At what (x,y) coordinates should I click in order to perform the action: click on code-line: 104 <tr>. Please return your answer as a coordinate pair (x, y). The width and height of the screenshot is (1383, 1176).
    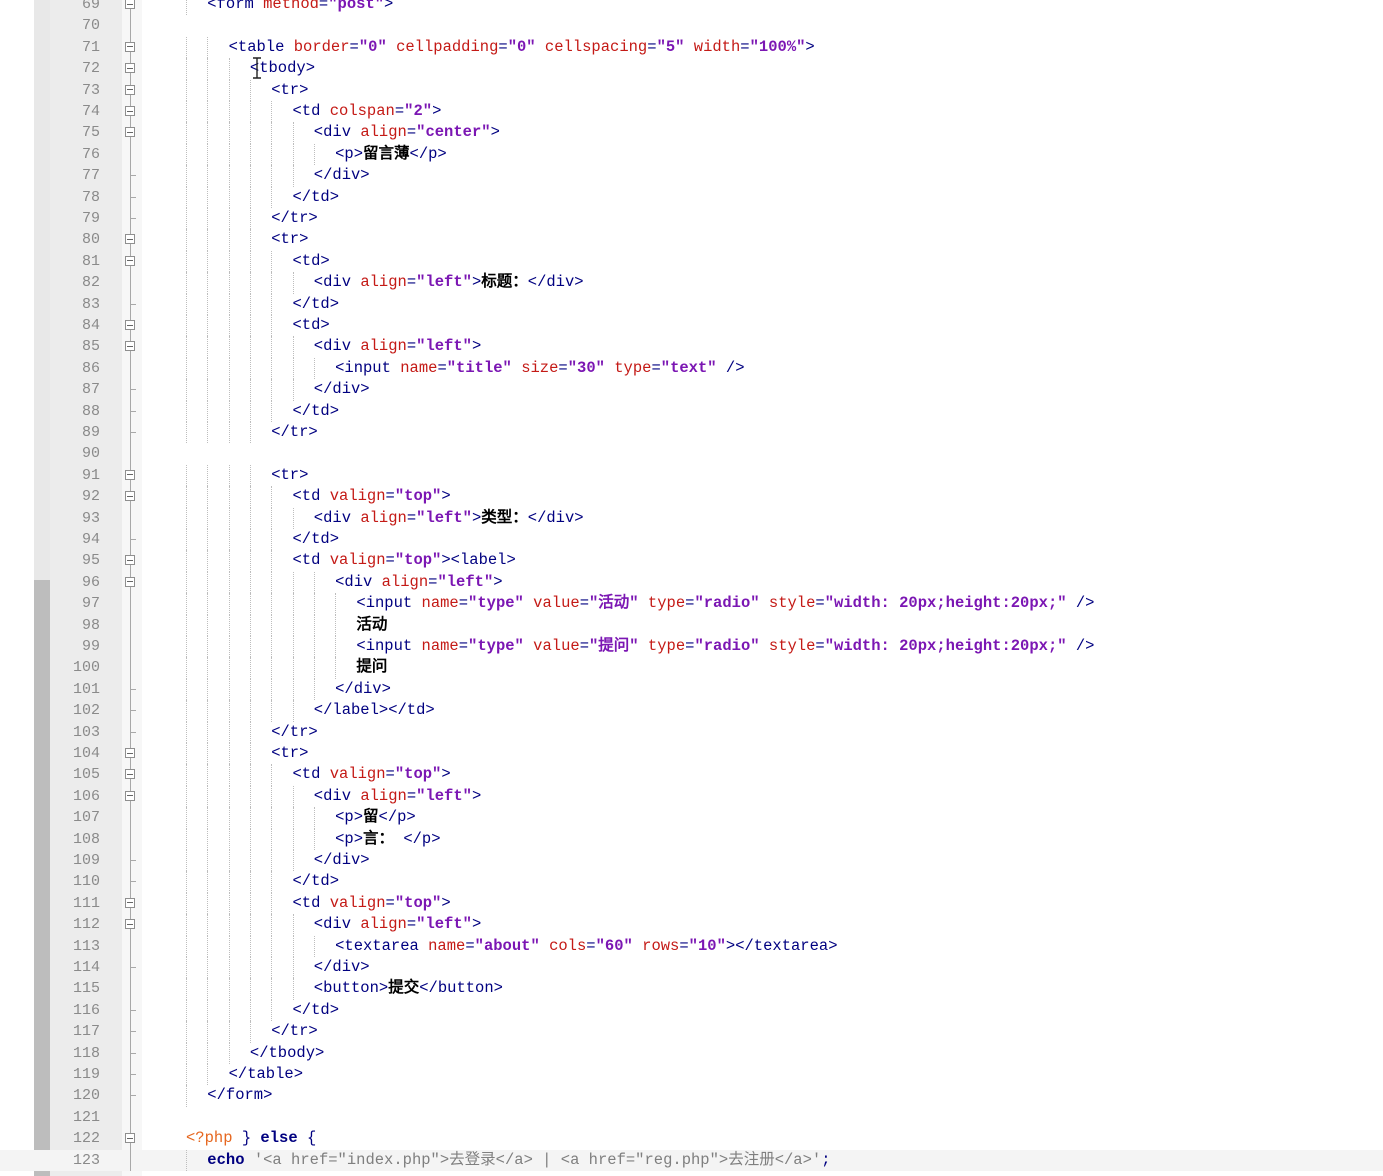
    Looking at the image, I should click on (691, 754).